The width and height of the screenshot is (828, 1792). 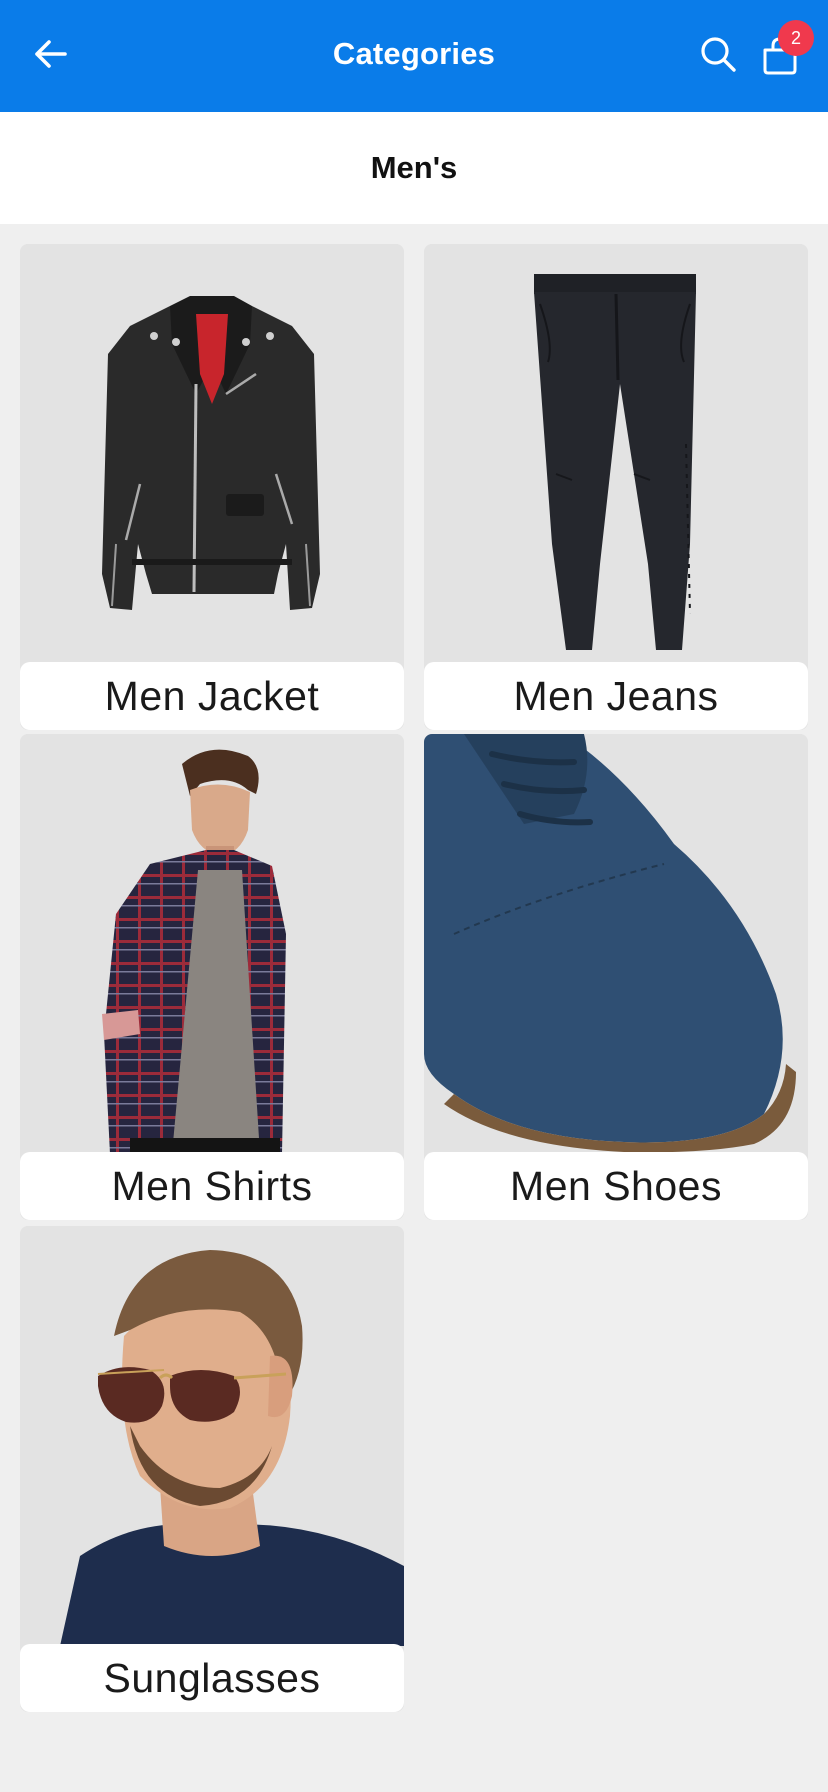 What do you see at coordinates (414, 168) in the screenshot?
I see `section-title: Men's` at bounding box center [414, 168].